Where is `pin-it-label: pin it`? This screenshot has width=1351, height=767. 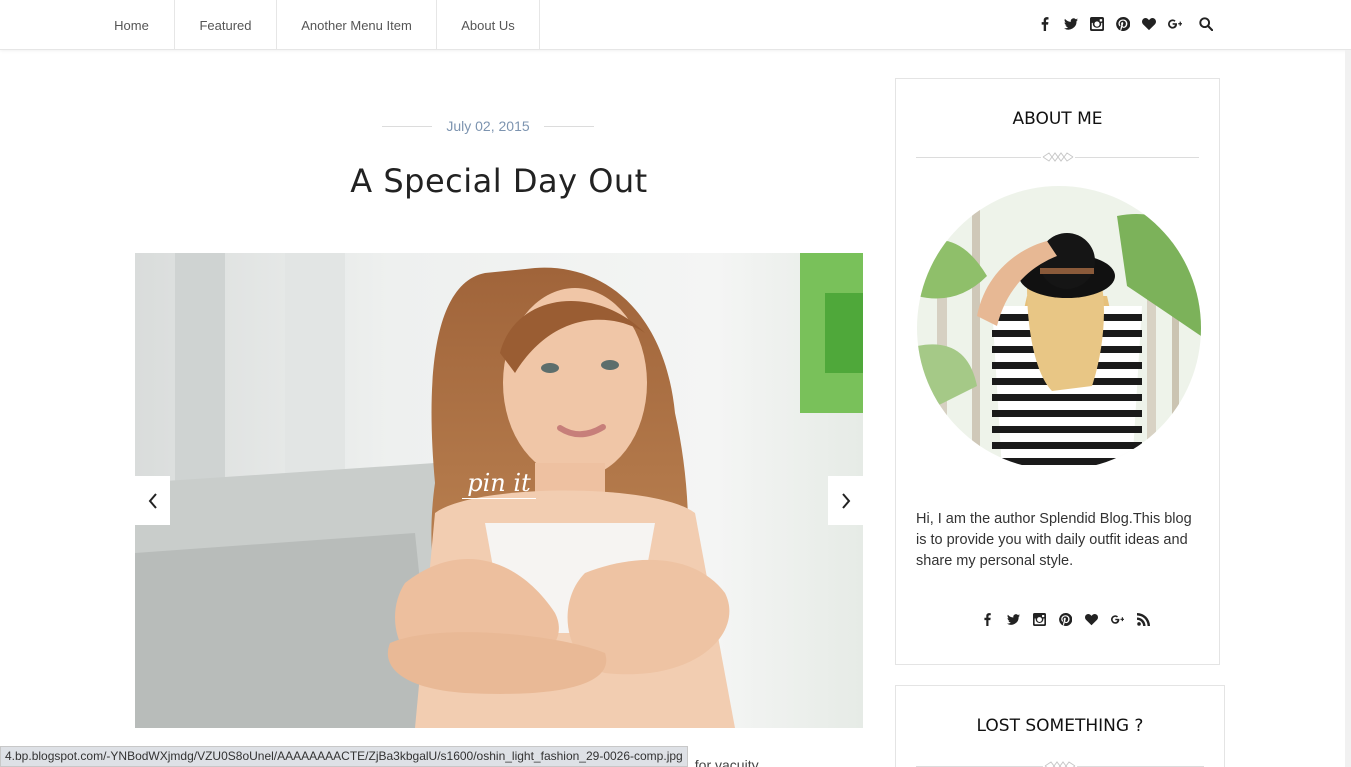 pin-it-label: pin it is located at coordinates (499, 483).